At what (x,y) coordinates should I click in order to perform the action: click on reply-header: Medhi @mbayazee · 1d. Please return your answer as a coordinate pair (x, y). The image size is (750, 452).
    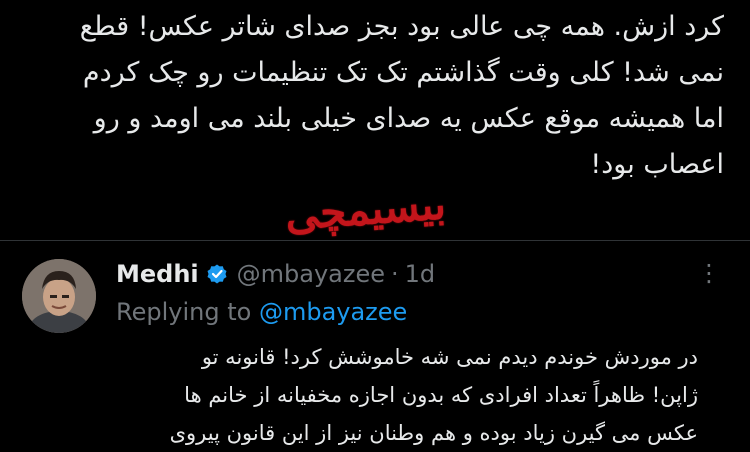
    Looking at the image, I should click on (275, 274).